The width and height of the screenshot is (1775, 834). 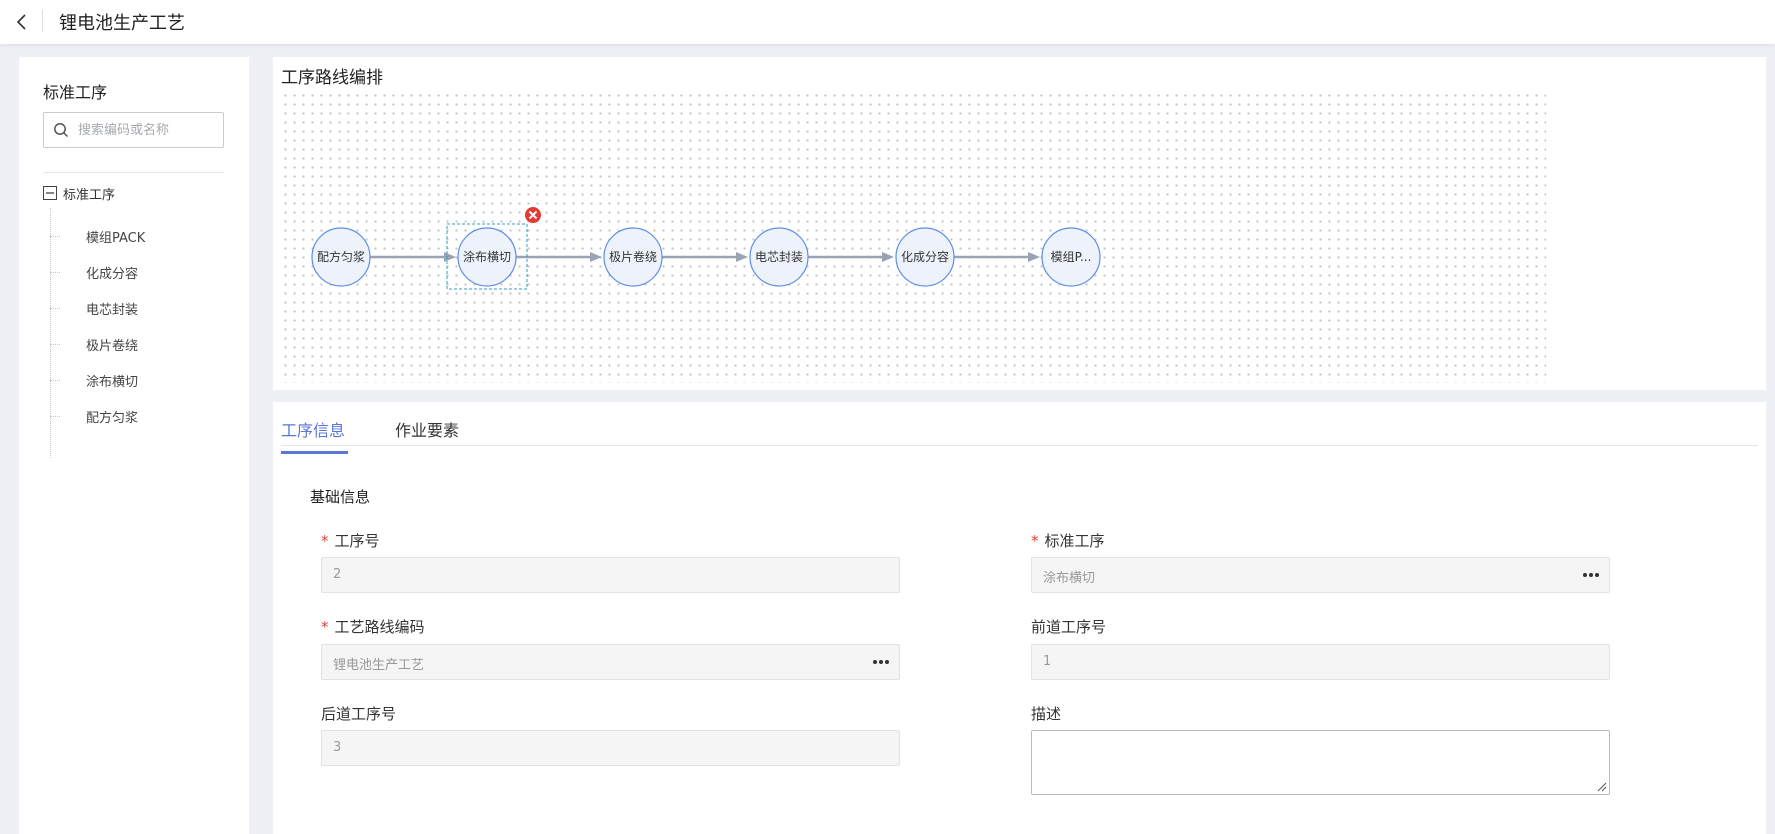 What do you see at coordinates (340, 497) in the screenshot?
I see `section-title: 基础信息` at bounding box center [340, 497].